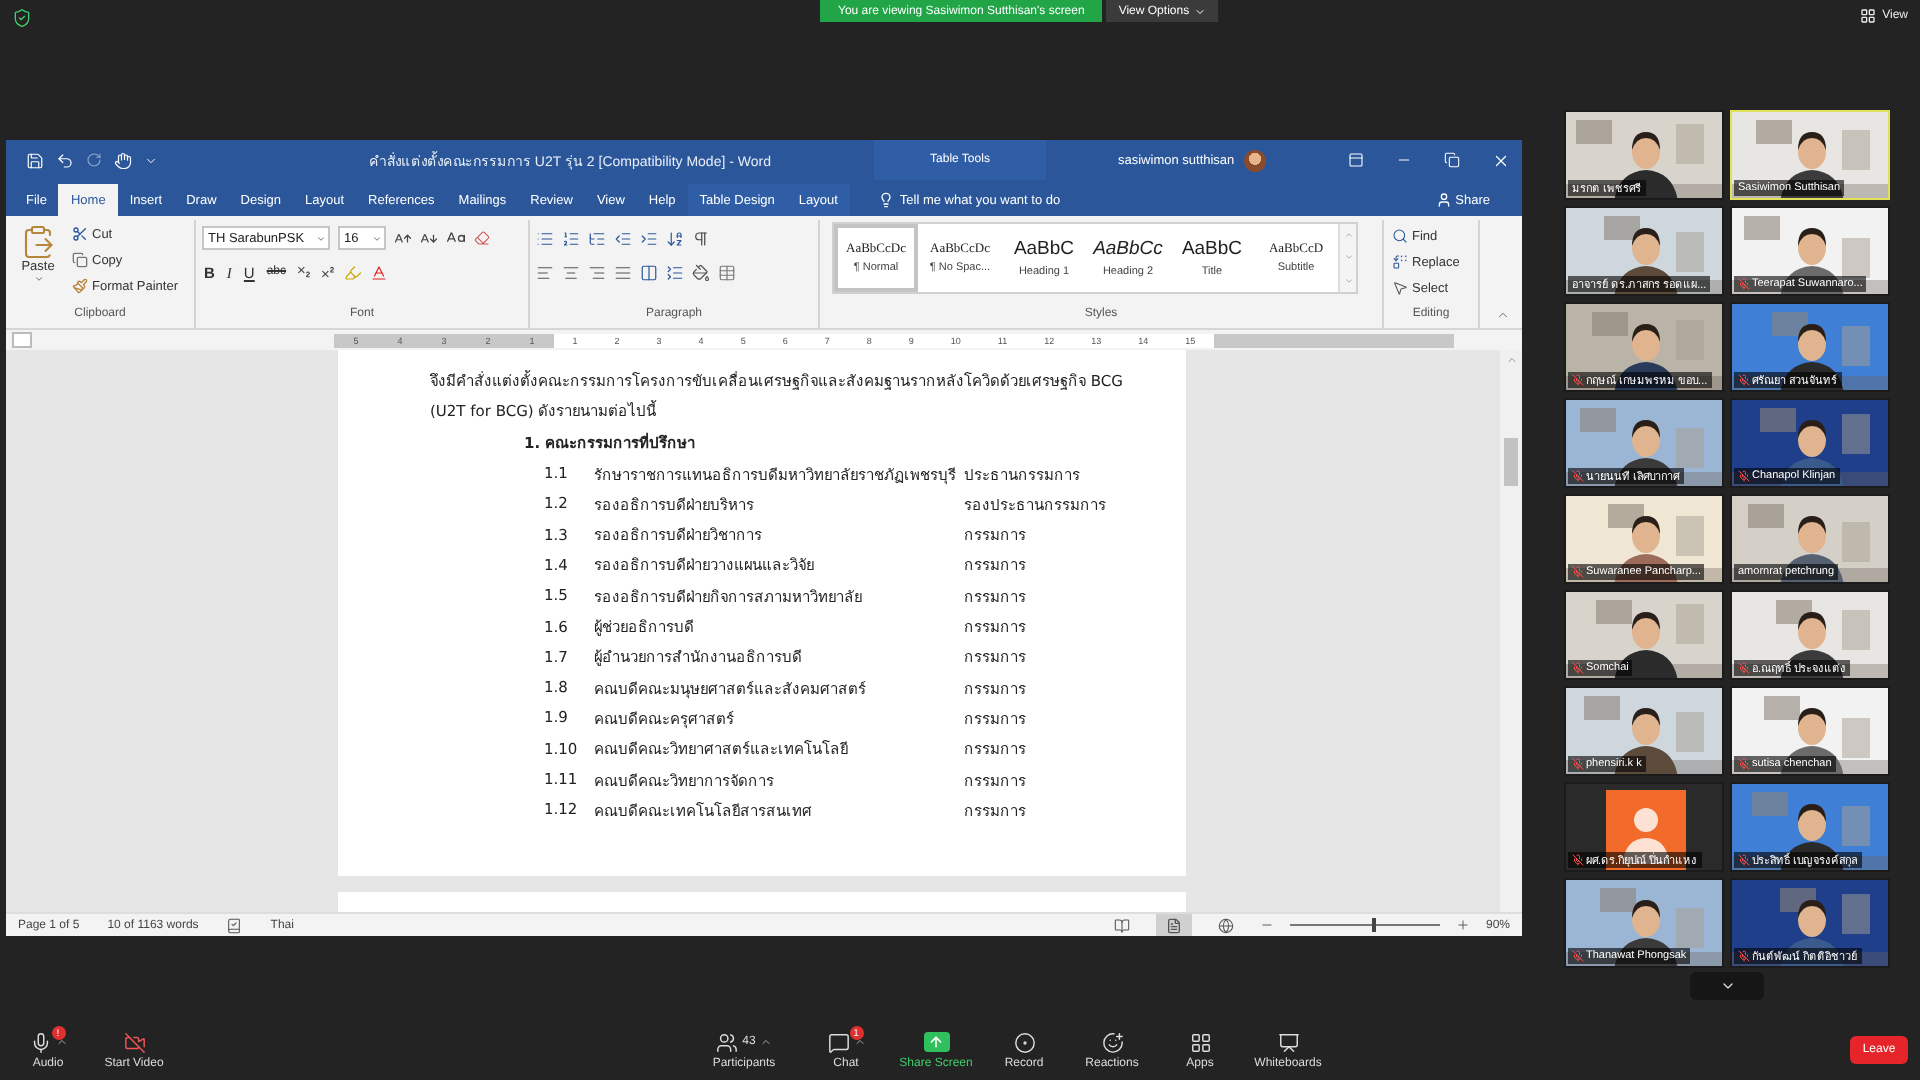 The image size is (1920, 1080). I want to click on borders-icon, so click(727, 272).